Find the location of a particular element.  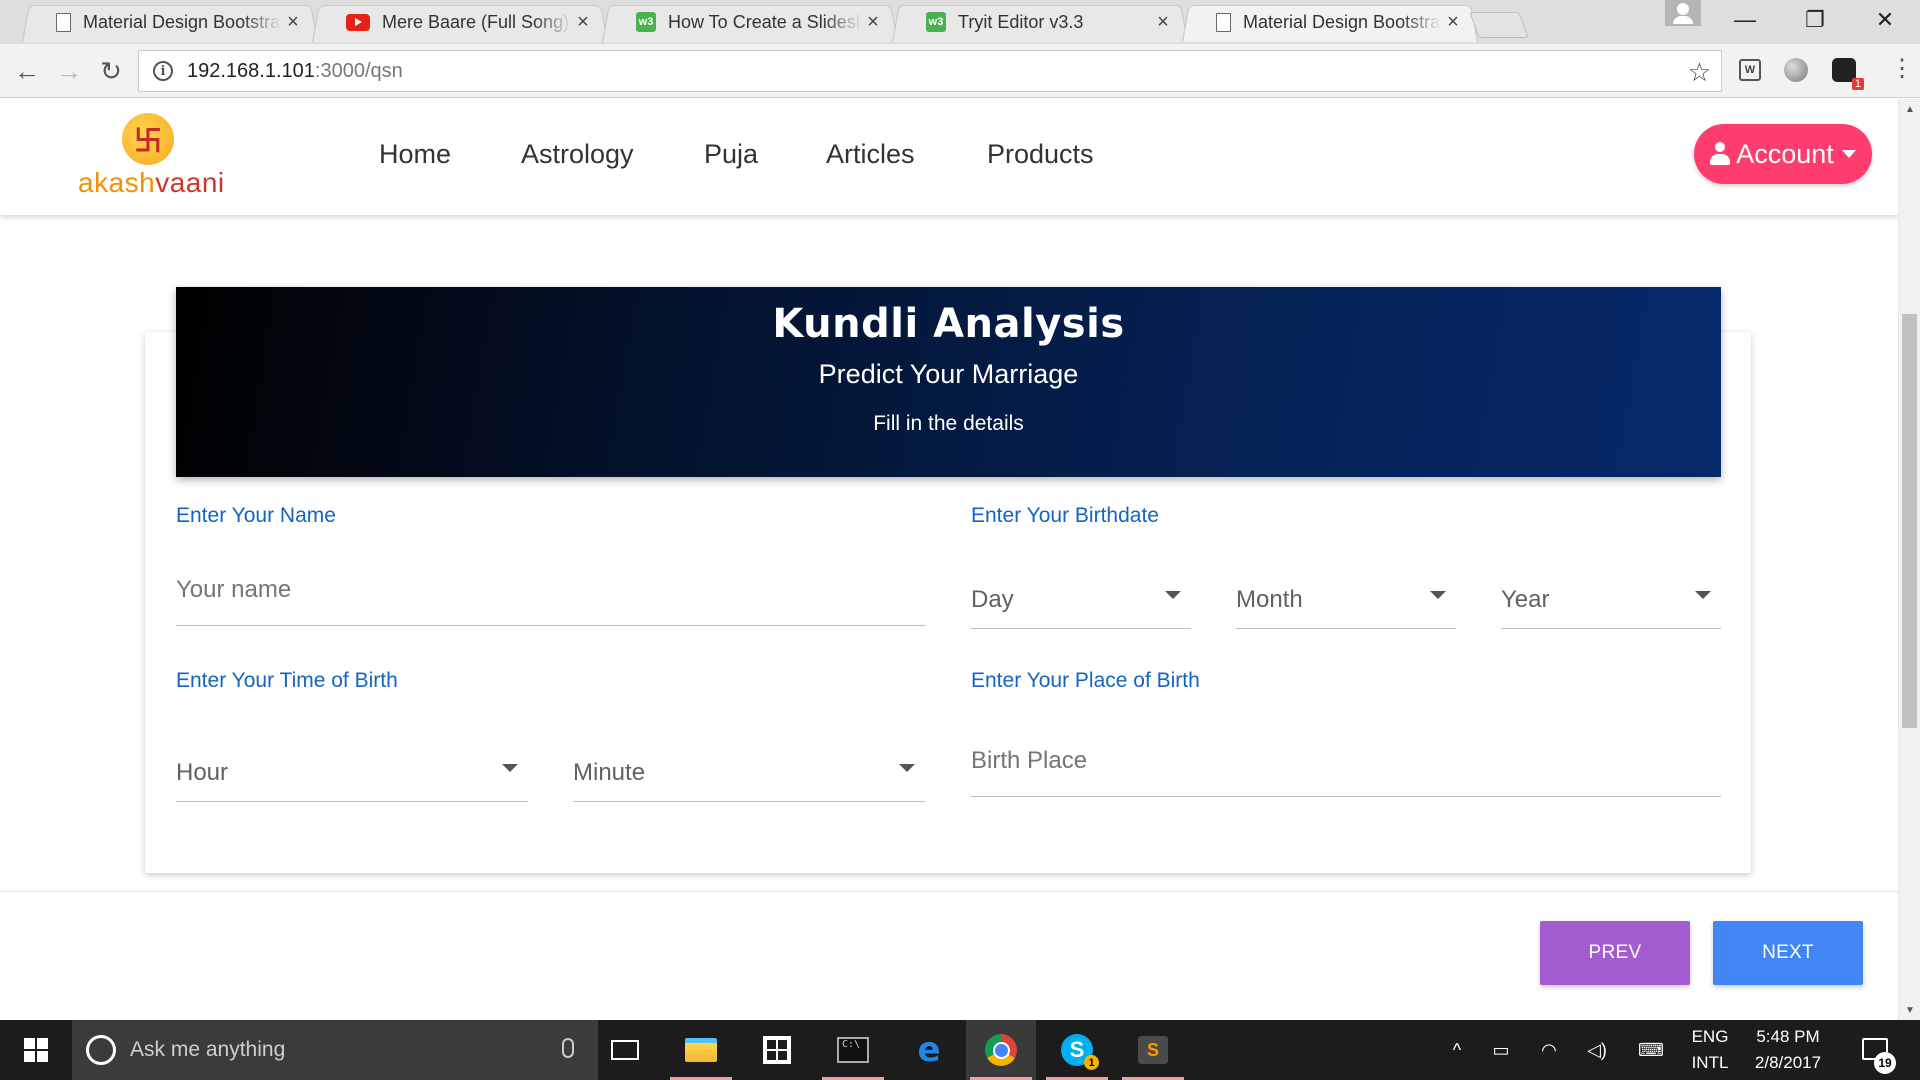

address-bar: i 192.168.1.101:3000/qsn ☆ is located at coordinates (930, 71).